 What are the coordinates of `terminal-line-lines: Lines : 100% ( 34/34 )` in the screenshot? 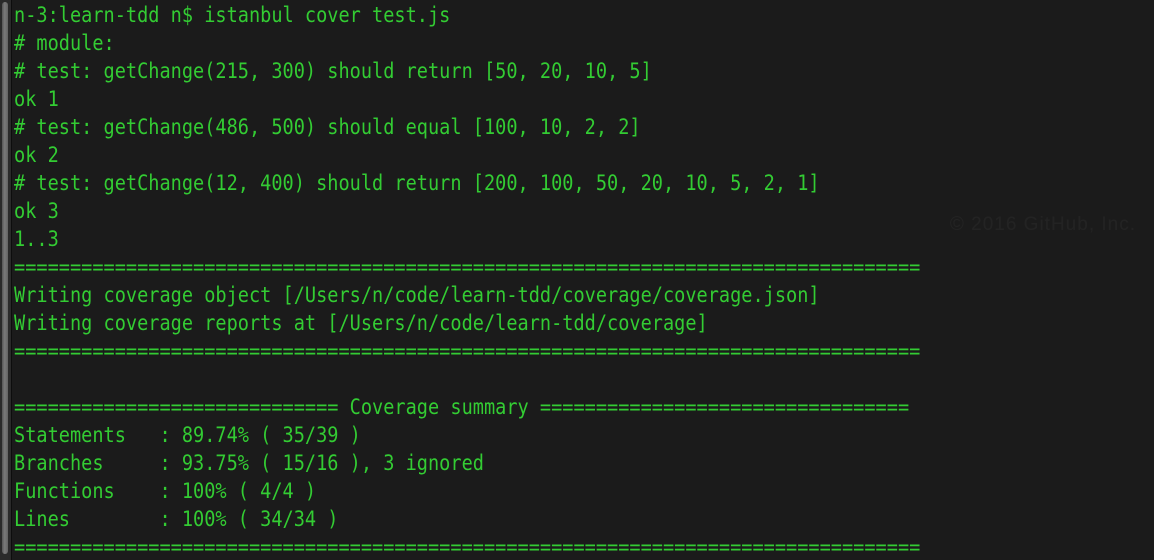 It's located at (176, 519).